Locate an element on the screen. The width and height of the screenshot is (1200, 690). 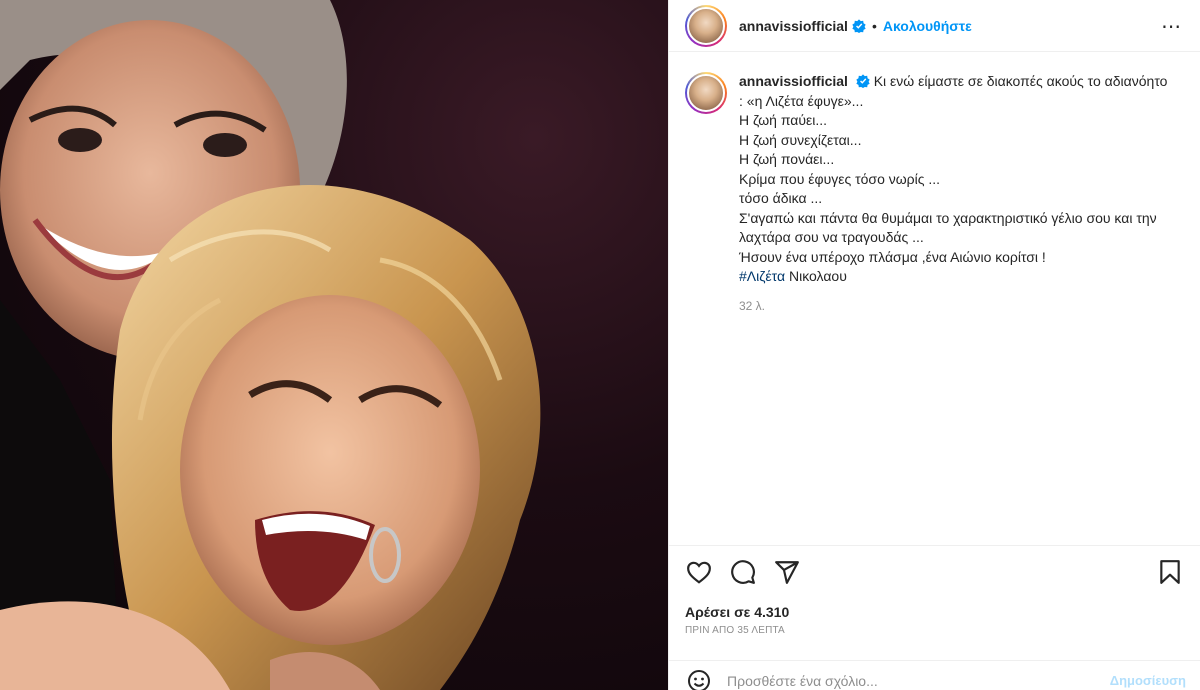
comment-bar: Δημοσίευση is located at coordinates (934, 675).